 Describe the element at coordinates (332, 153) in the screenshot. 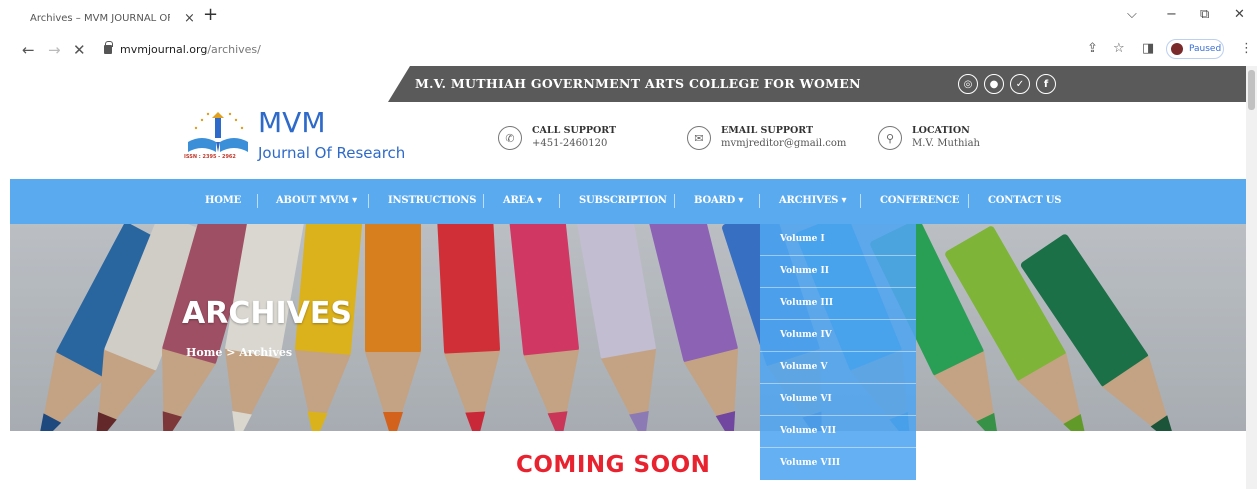

I see `logo-subtitle: Journal Of Research` at that location.